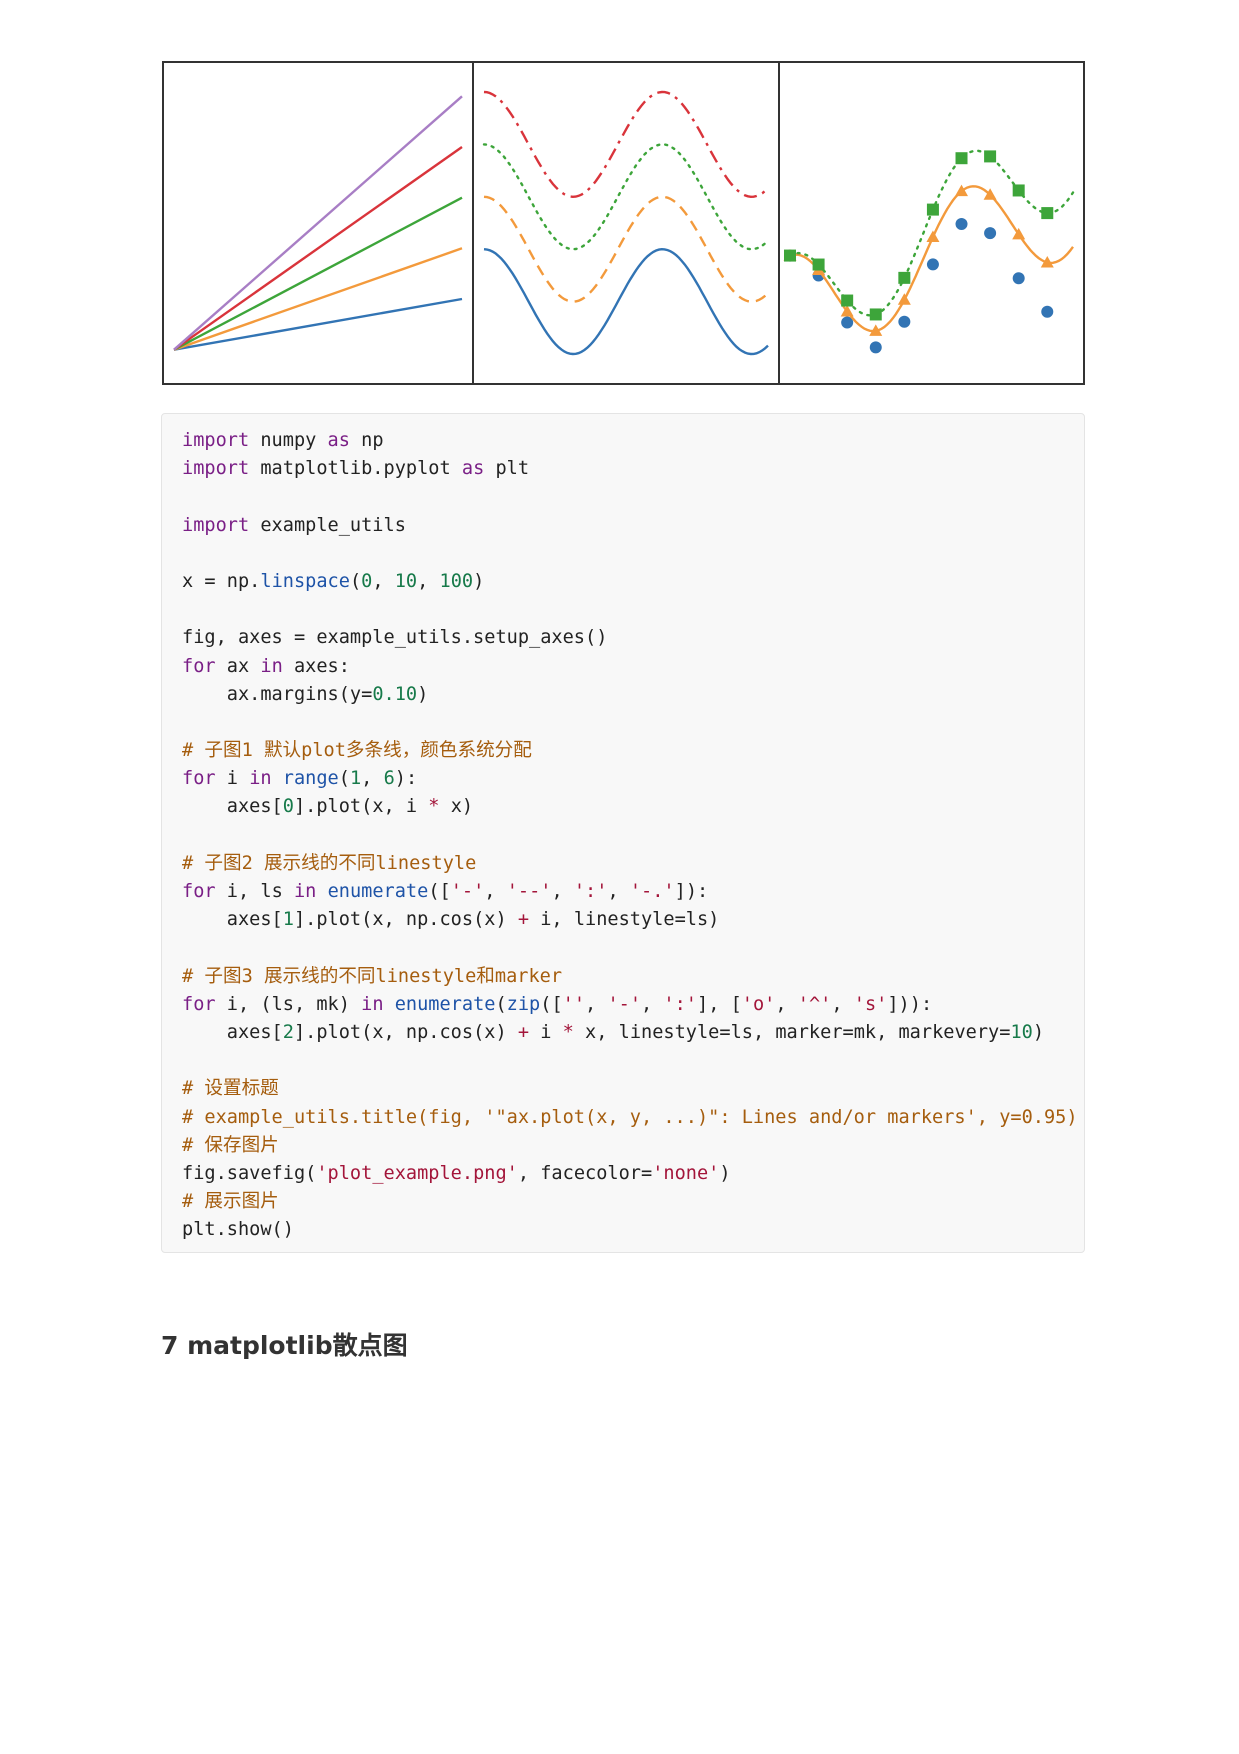 The image size is (1239, 1754). What do you see at coordinates (456, 807) in the screenshot?
I see `code-token: x)` at bounding box center [456, 807].